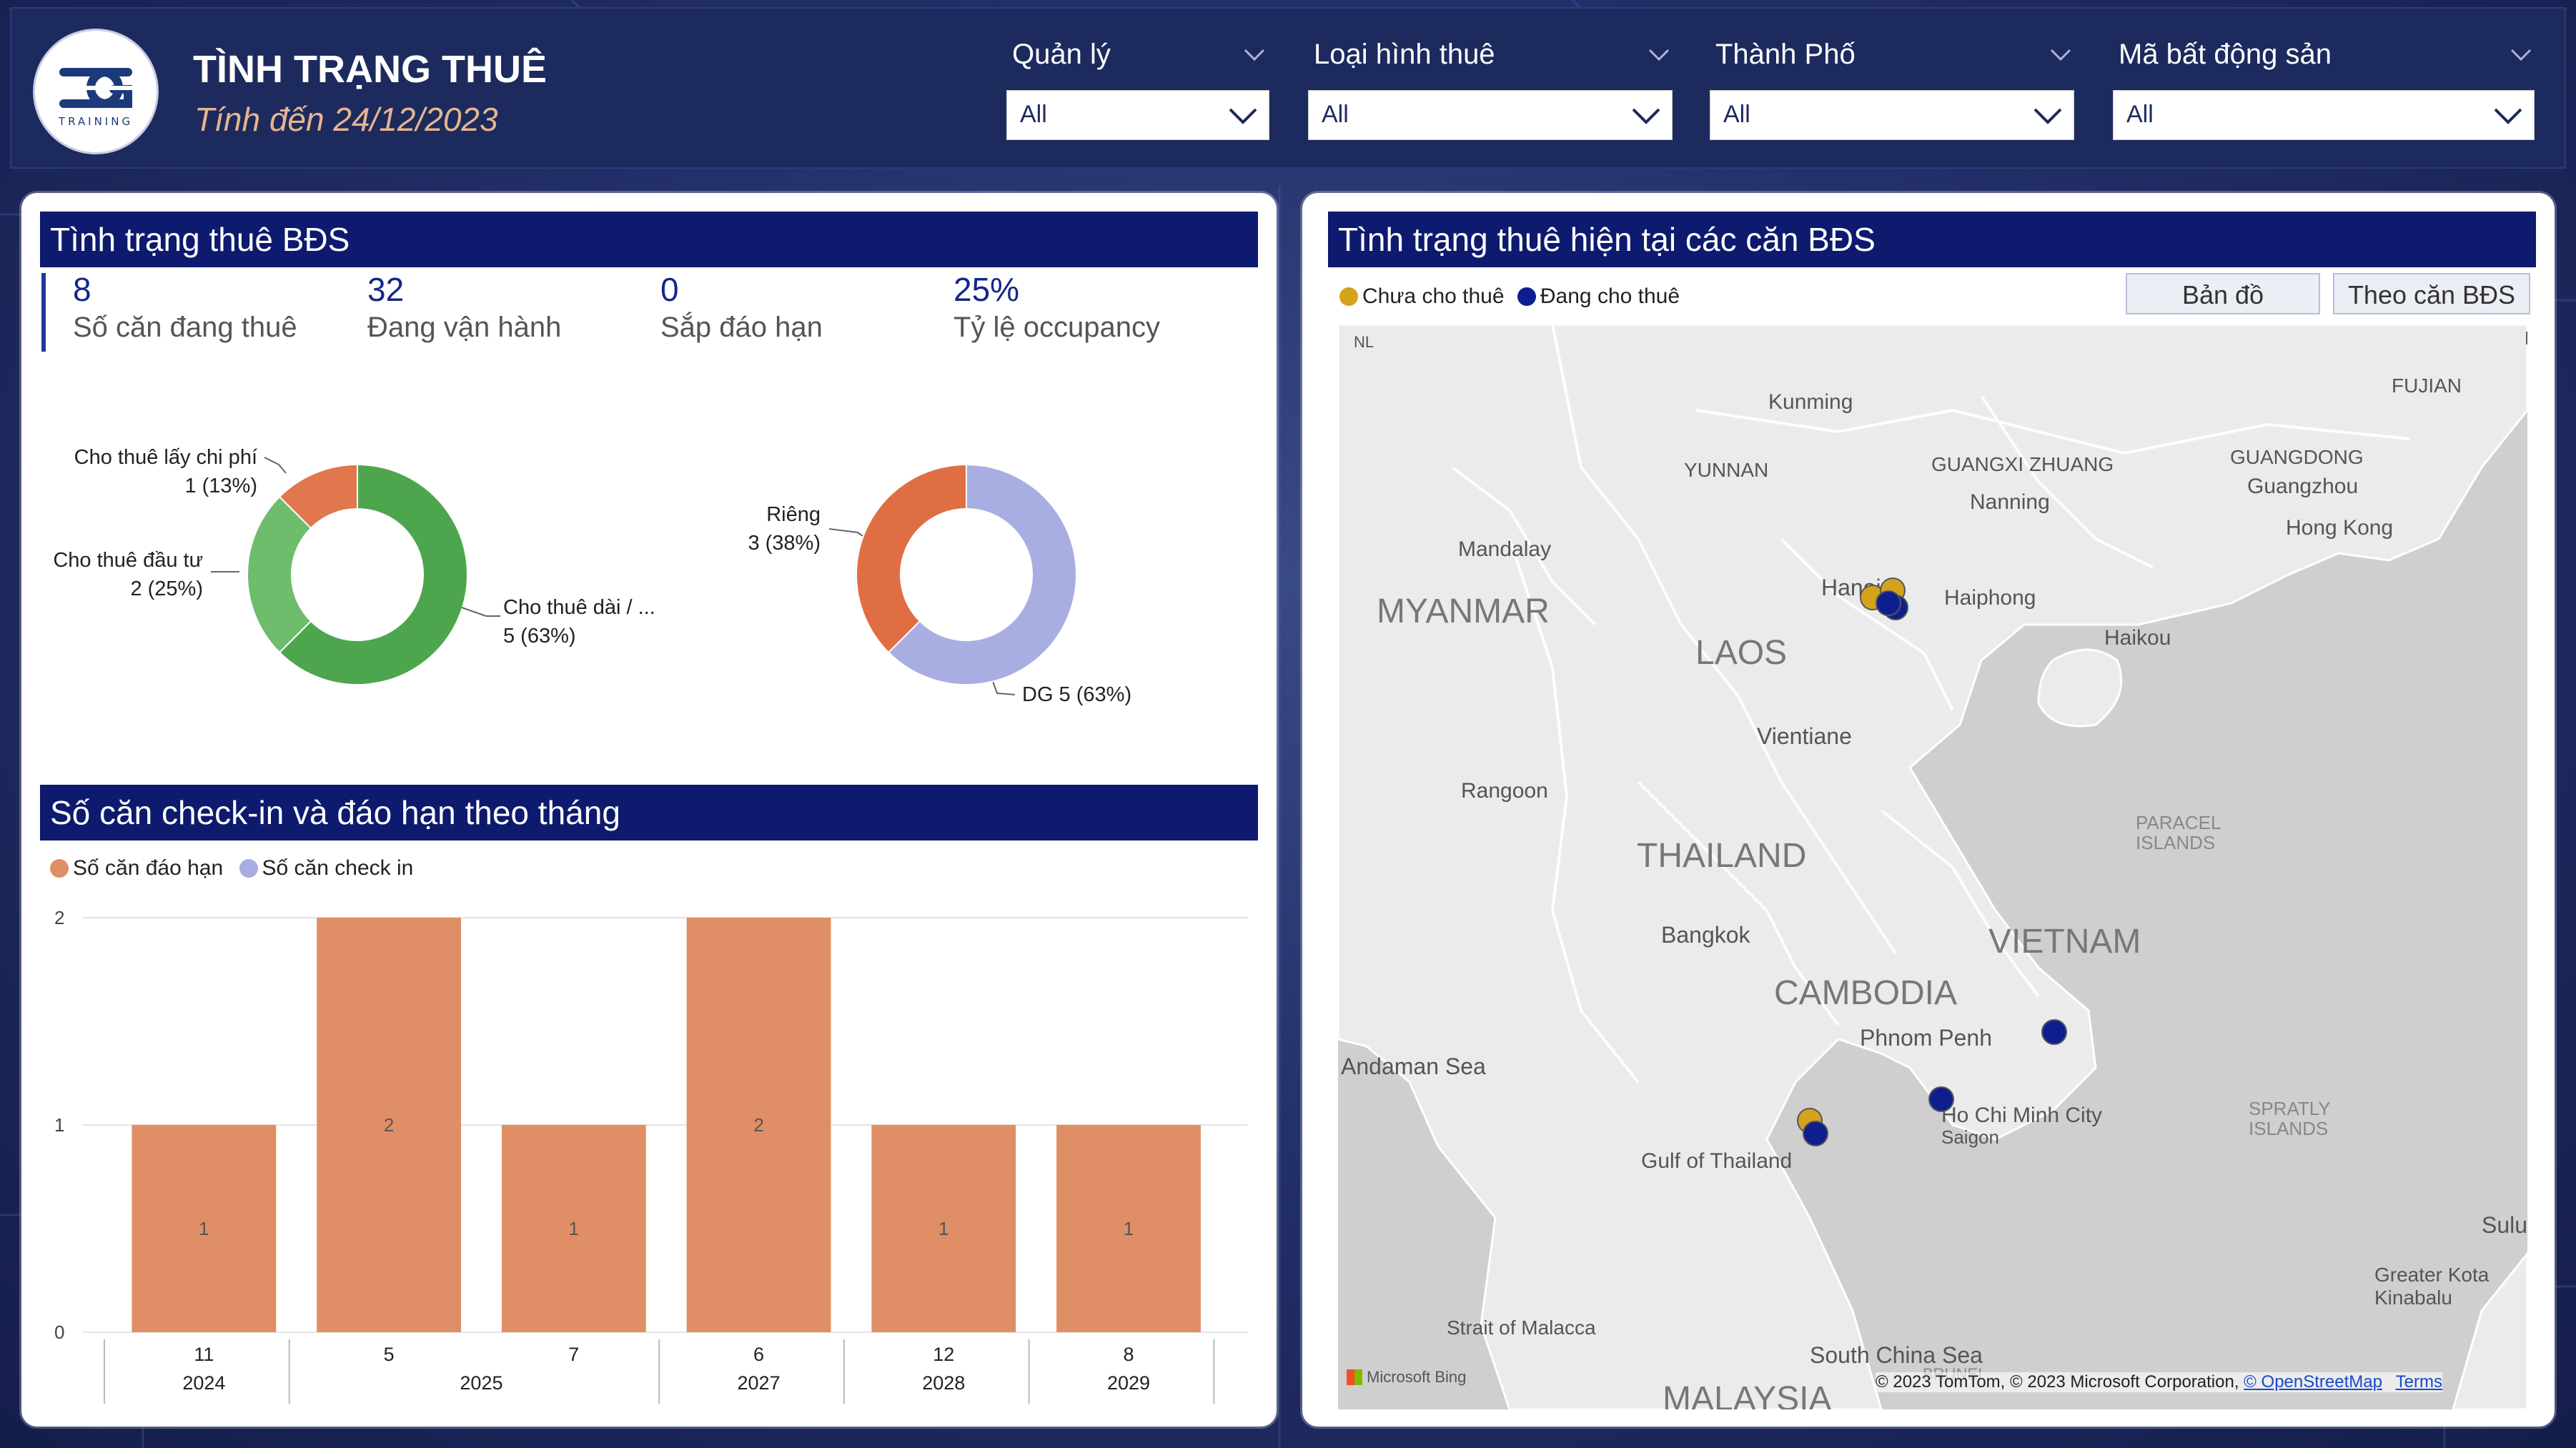  What do you see at coordinates (128, 574) in the screenshot?
I see `donut1-label-invest: Cho thuê đầu tư 2 (25%)` at bounding box center [128, 574].